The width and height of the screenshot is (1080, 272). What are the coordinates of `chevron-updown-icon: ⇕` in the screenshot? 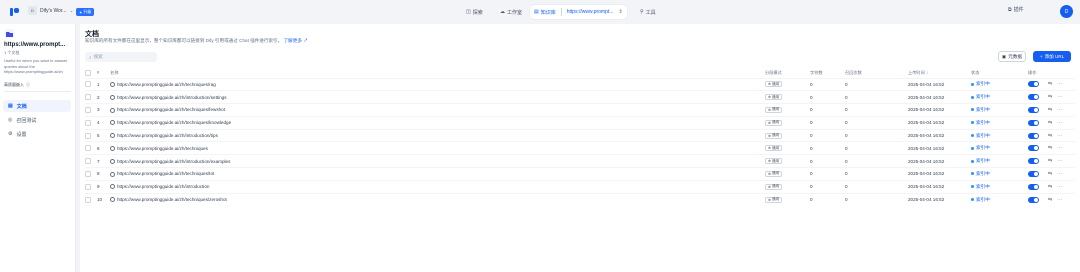 It's located at (620, 12).